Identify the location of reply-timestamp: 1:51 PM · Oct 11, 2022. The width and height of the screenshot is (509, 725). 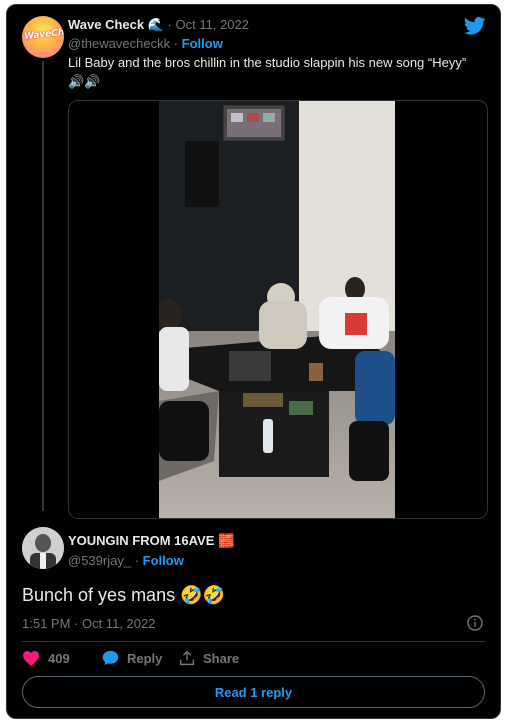
(88, 623).